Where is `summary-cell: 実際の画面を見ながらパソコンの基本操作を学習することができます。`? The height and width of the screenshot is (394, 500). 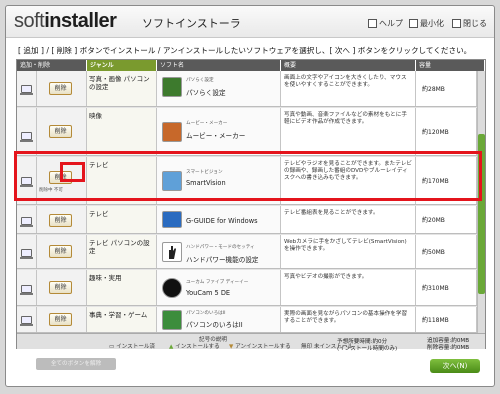 summary-cell: 実際の画面を見ながらパソコンの基本操作を学習することができます。 is located at coordinates (348, 319).